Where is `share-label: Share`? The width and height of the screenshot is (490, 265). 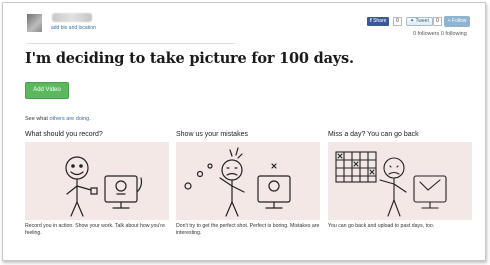
share-label: Share is located at coordinates (380, 21).